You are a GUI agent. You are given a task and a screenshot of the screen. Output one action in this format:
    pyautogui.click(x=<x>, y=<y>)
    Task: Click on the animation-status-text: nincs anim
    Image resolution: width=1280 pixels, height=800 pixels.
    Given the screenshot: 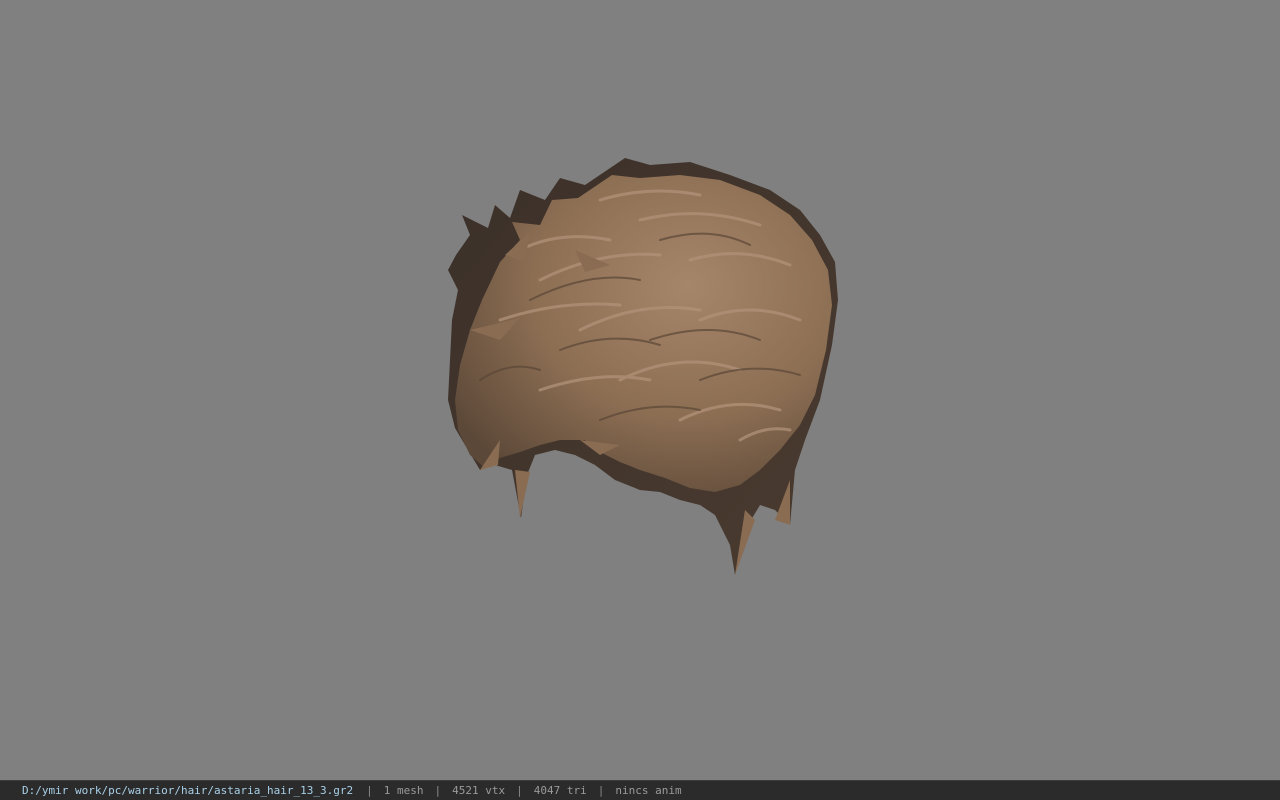 What is the action you would take?
    pyautogui.click(x=648, y=790)
    